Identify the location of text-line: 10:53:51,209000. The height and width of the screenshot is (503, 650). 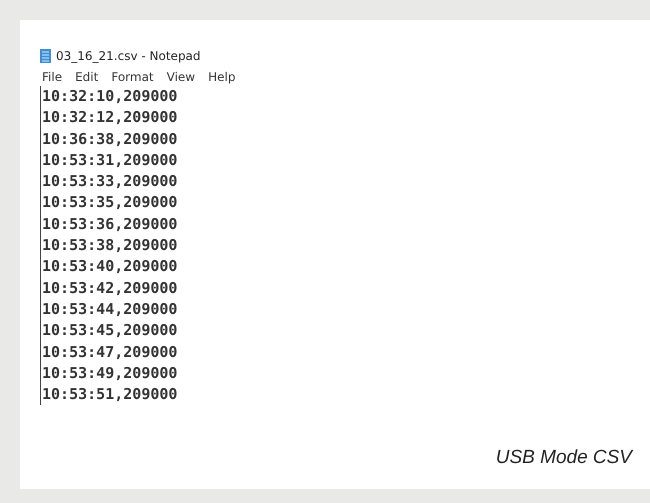
(110, 395).